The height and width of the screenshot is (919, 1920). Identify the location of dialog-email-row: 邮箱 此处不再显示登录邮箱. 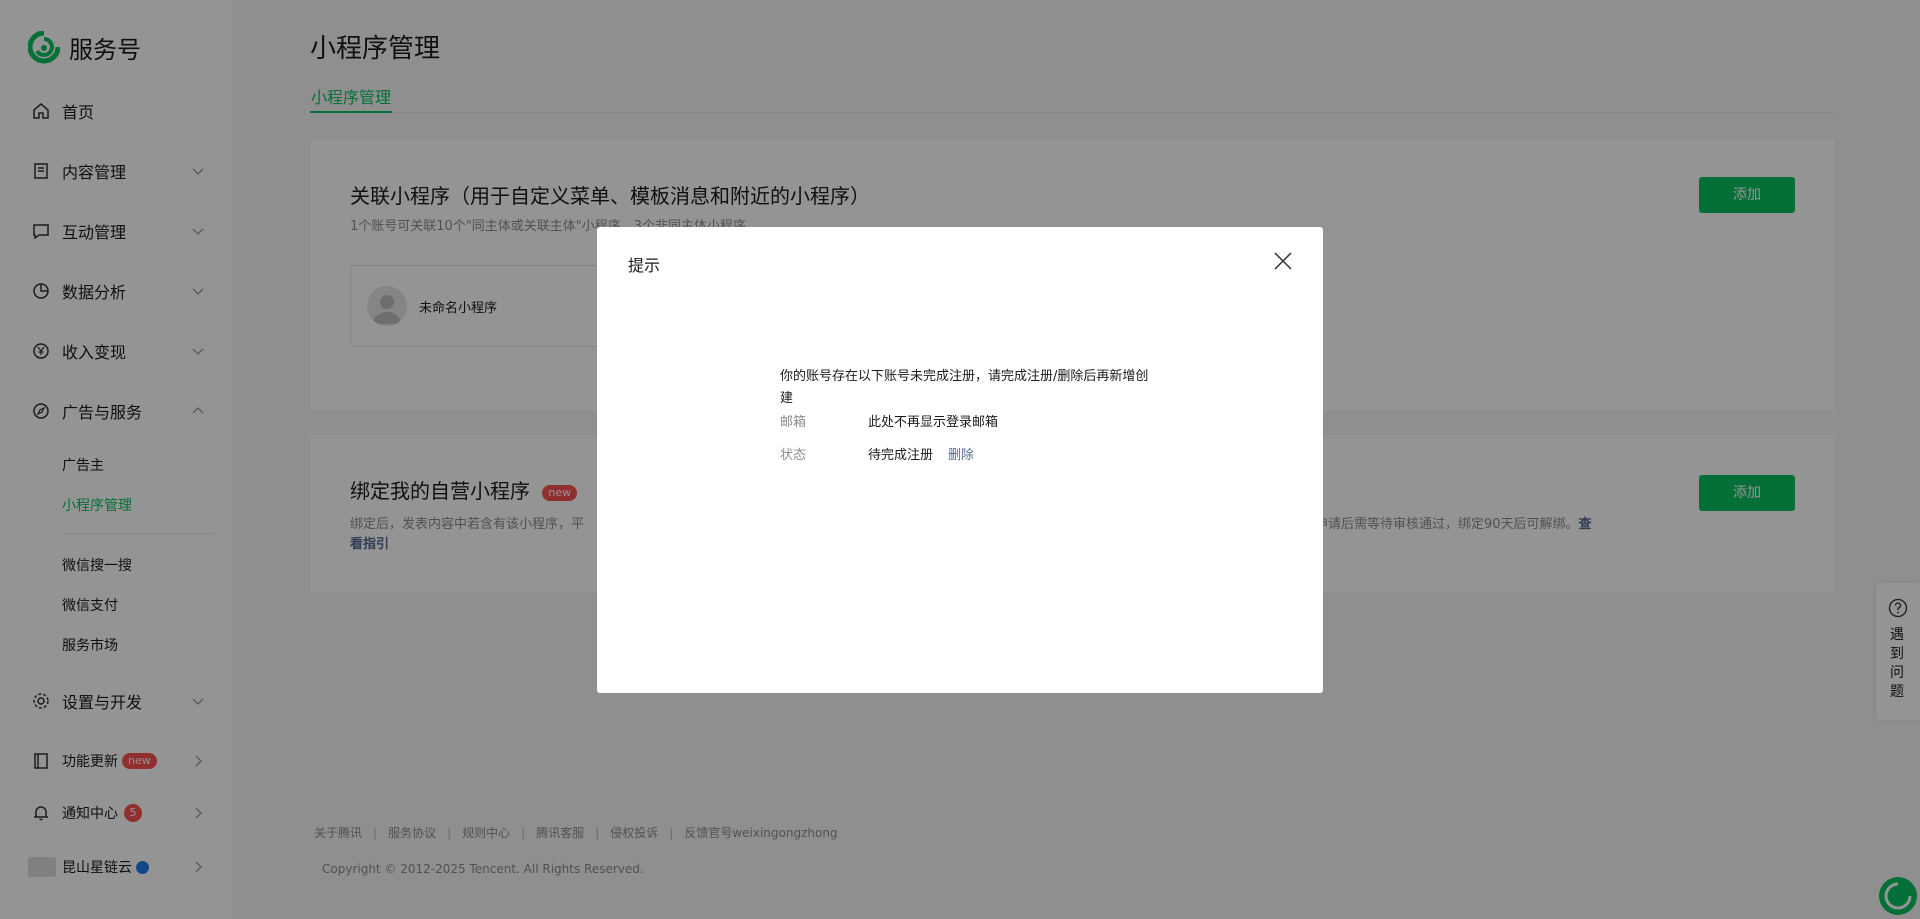
(889, 420).